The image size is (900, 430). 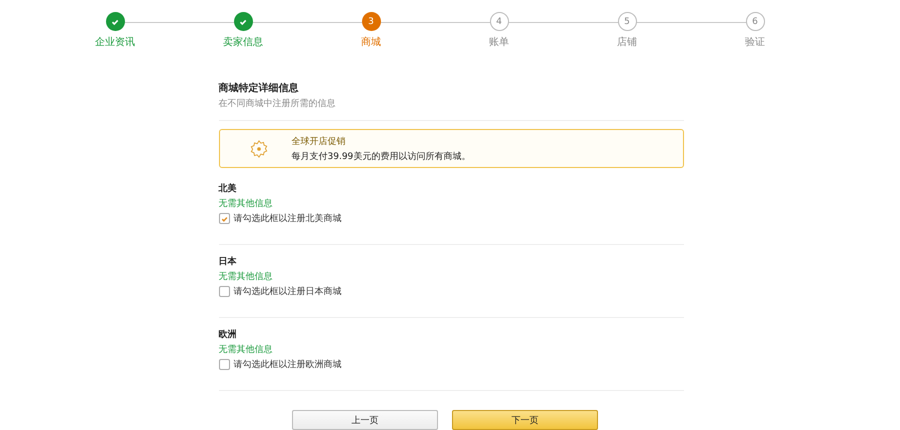 I want to click on checkbox-label: 请勾选此框以注册欧洲商城, so click(x=288, y=364).